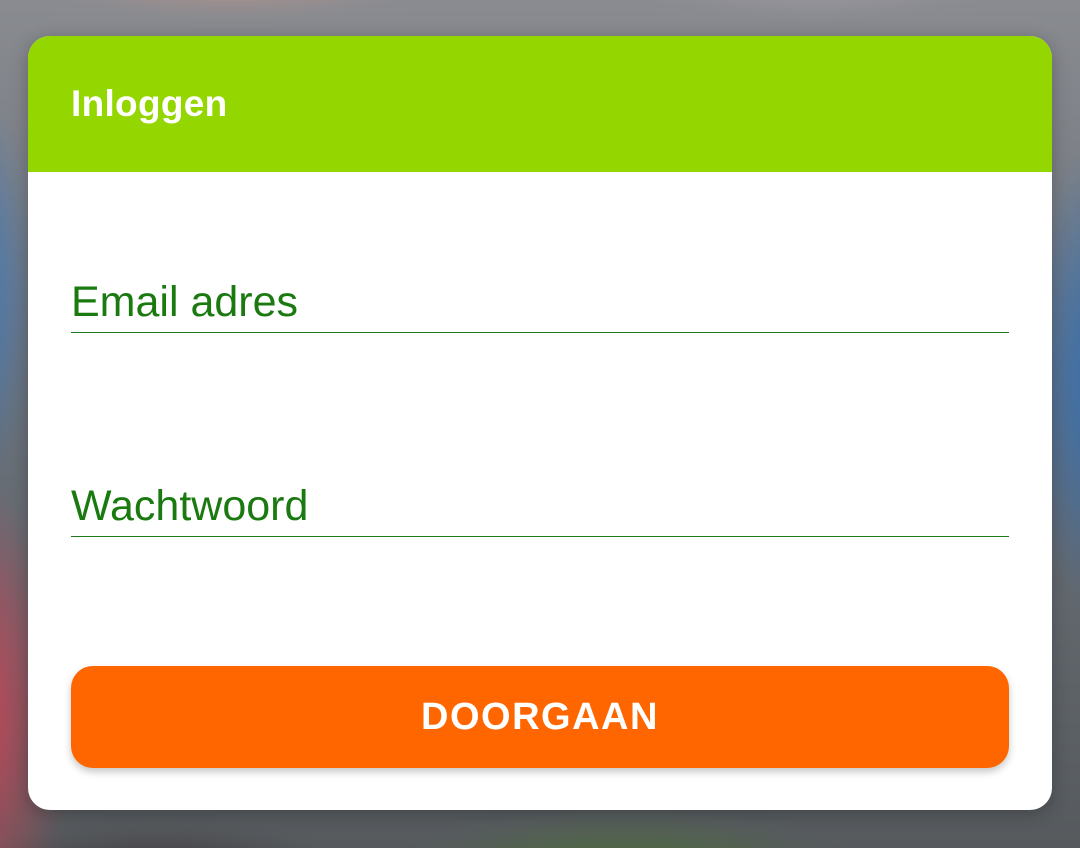 This screenshot has width=1080, height=848. I want to click on password-field, so click(540, 506).